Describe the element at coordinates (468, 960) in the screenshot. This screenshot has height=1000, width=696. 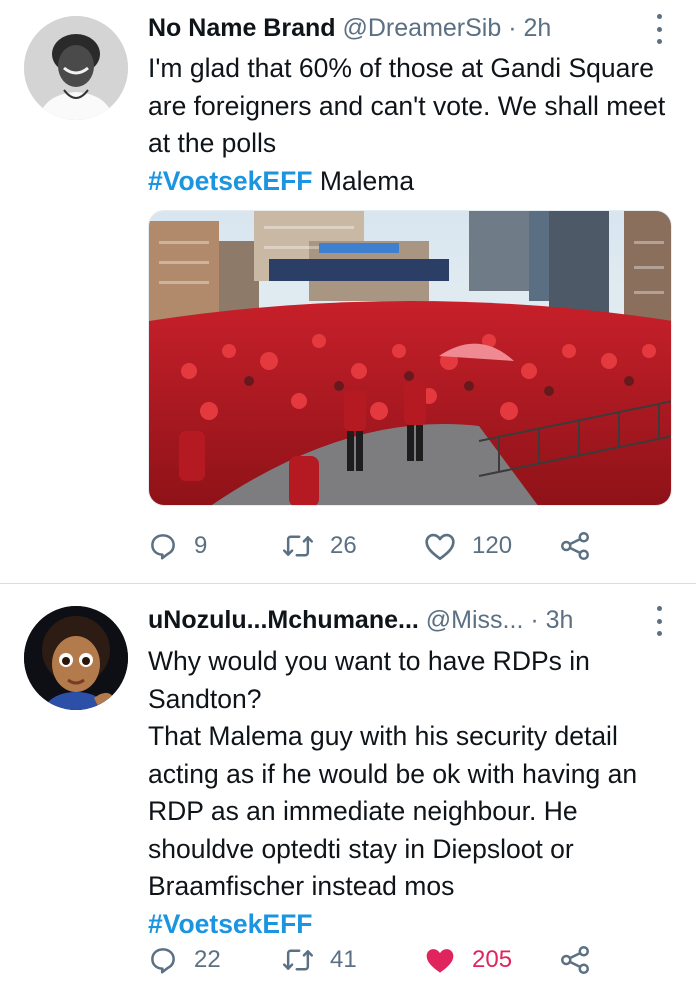
I see `like-button: 205` at that location.